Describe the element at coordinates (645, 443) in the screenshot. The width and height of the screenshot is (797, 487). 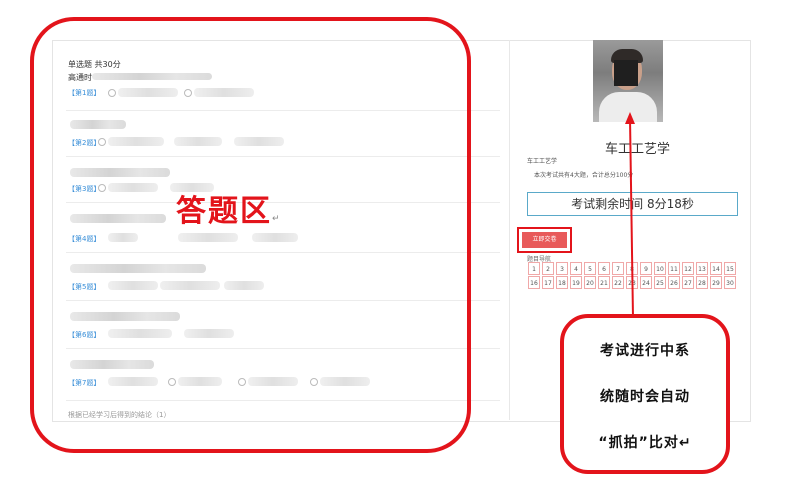
I see `callout-line: “抓拍”比对↵` at that location.